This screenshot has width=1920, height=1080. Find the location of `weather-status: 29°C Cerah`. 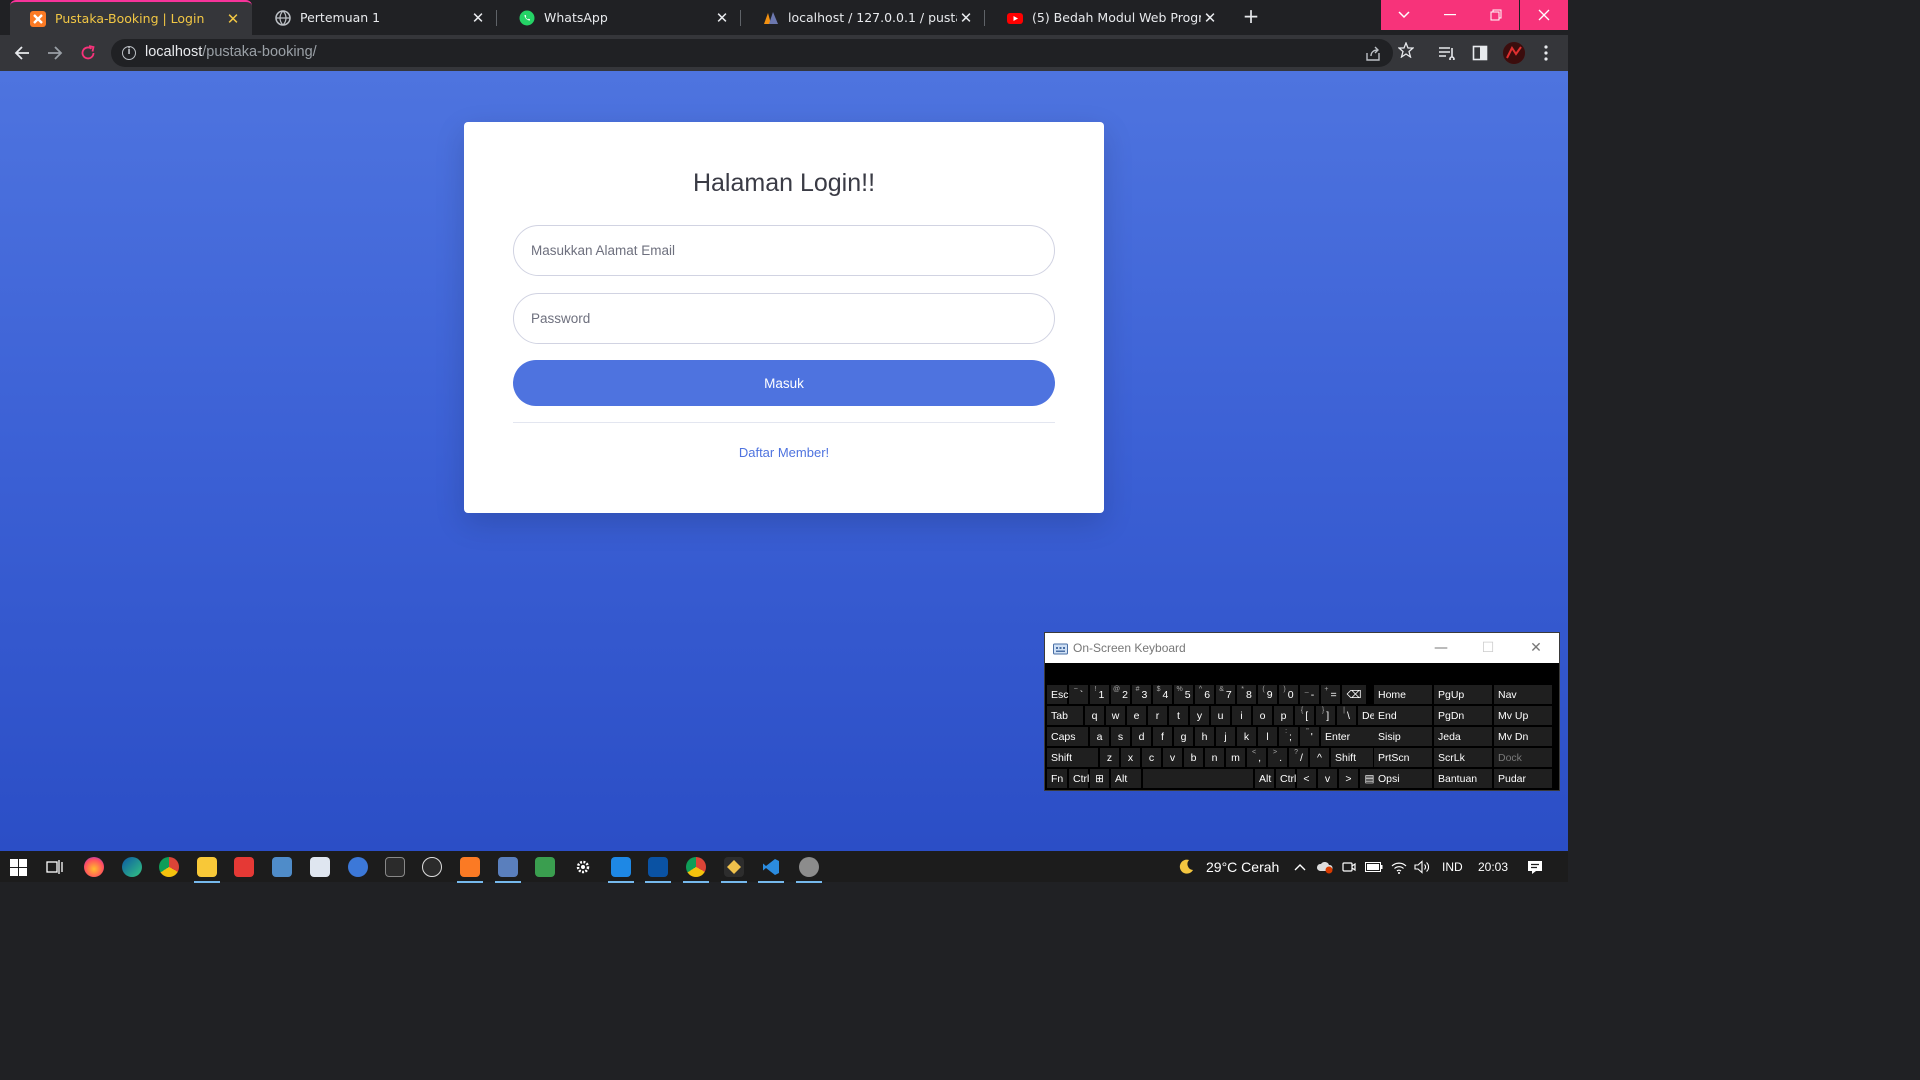

weather-status: 29°C Cerah is located at coordinates (1242, 866).